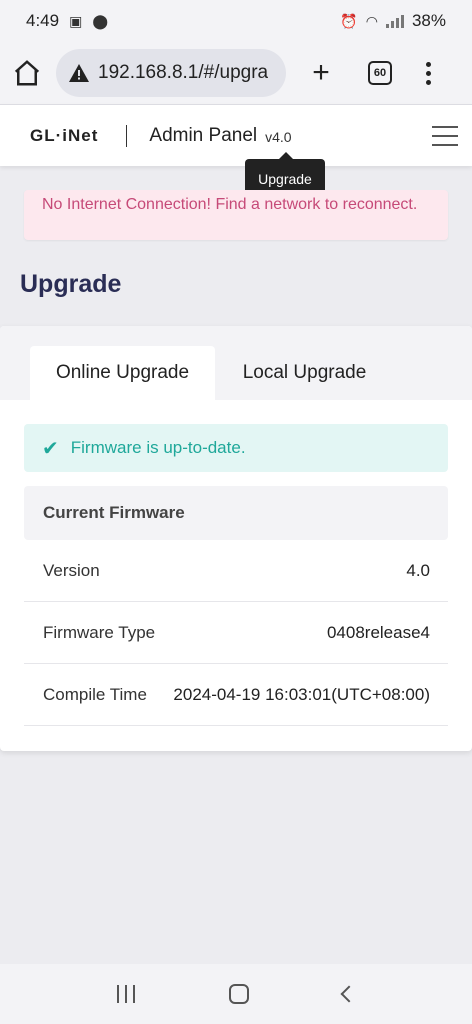 This screenshot has height=1024, width=472. What do you see at coordinates (183, 72) in the screenshot?
I see `url-text: 192.168.8.1/#/upgra` at bounding box center [183, 72].